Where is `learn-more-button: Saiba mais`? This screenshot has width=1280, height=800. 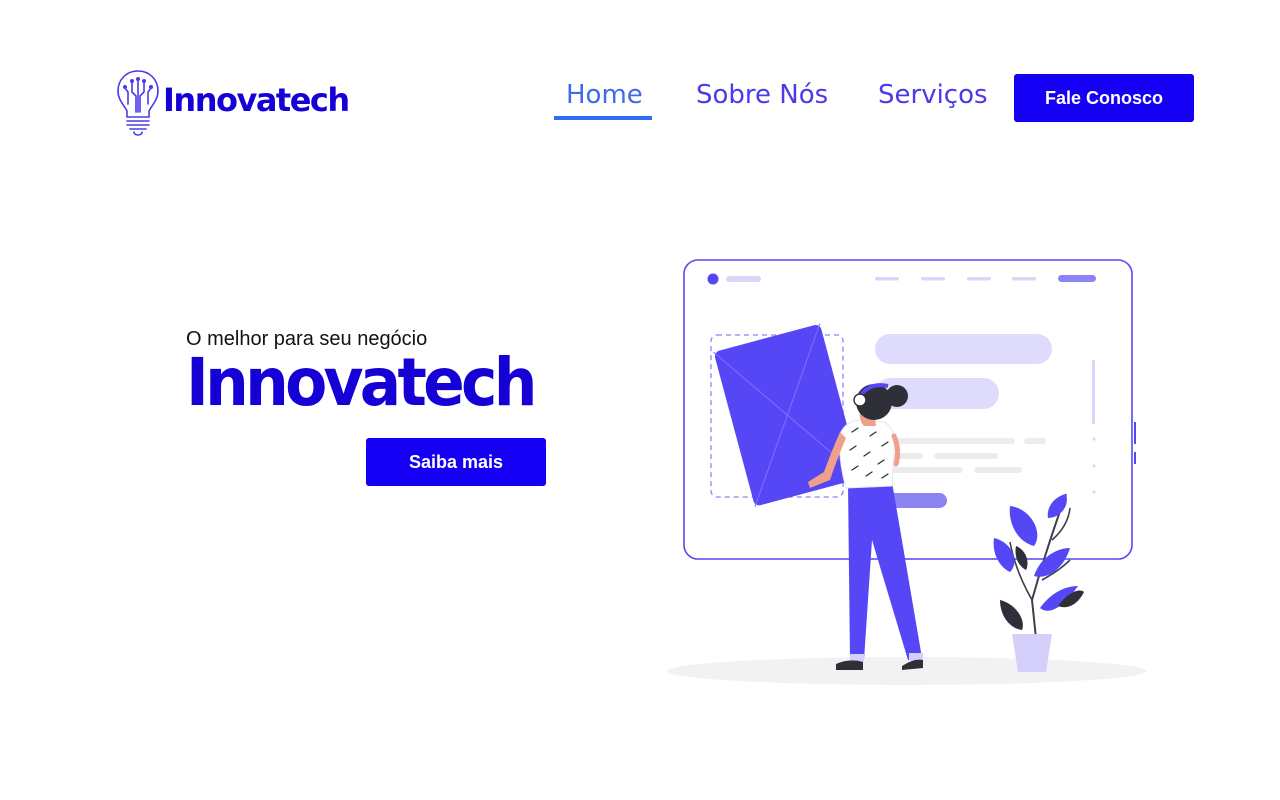 learn-more-button: Saiba mais is located at coordinates (456, 462).